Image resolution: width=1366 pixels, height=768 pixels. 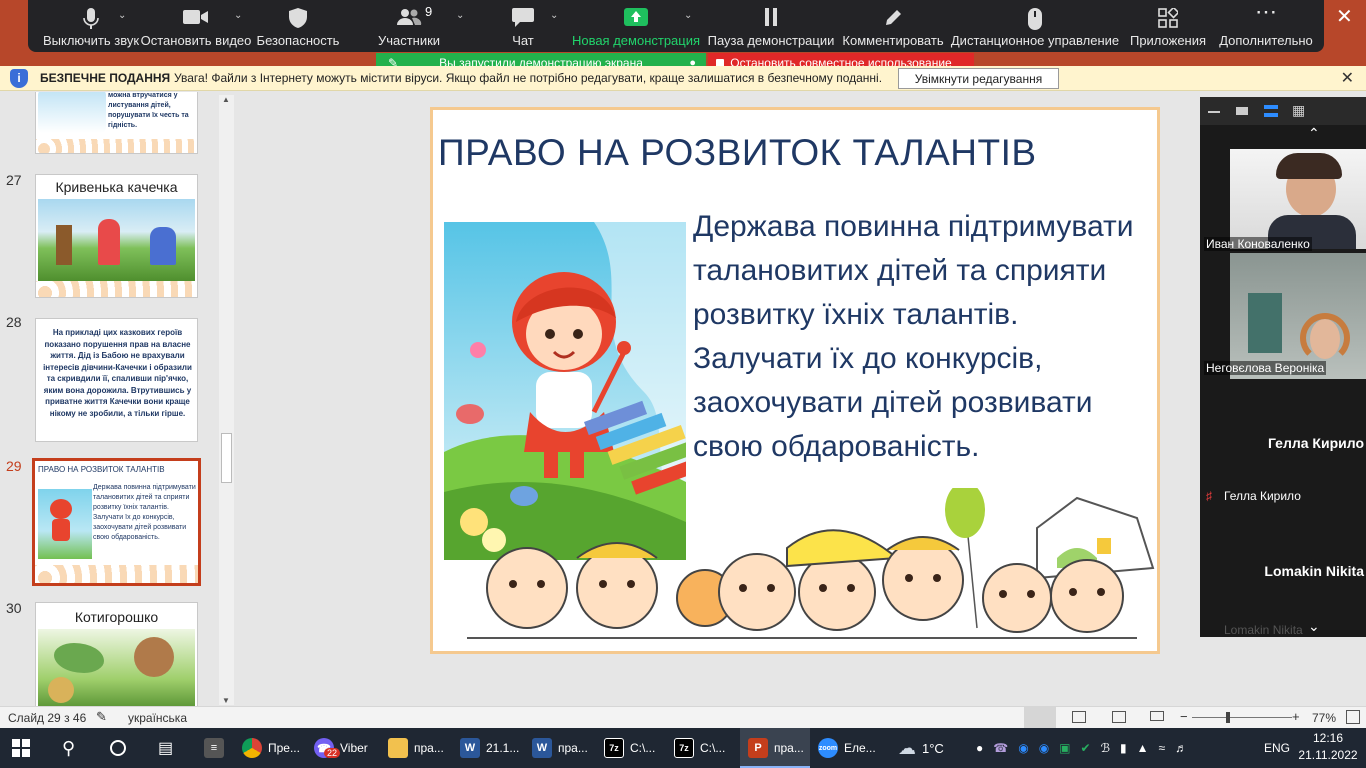 What do you see at coordinates (1242, 717) in the screenshot?
I see `zoom-slider` at bounding box center [1242, 717].